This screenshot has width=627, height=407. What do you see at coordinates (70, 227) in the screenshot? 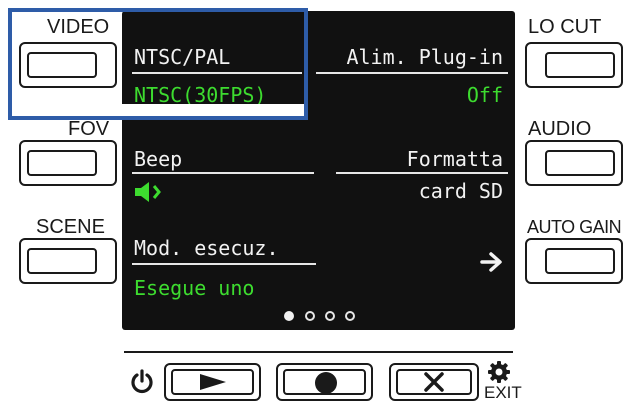
I see `scene-label: SCENE` at bounding box center [70, 227].